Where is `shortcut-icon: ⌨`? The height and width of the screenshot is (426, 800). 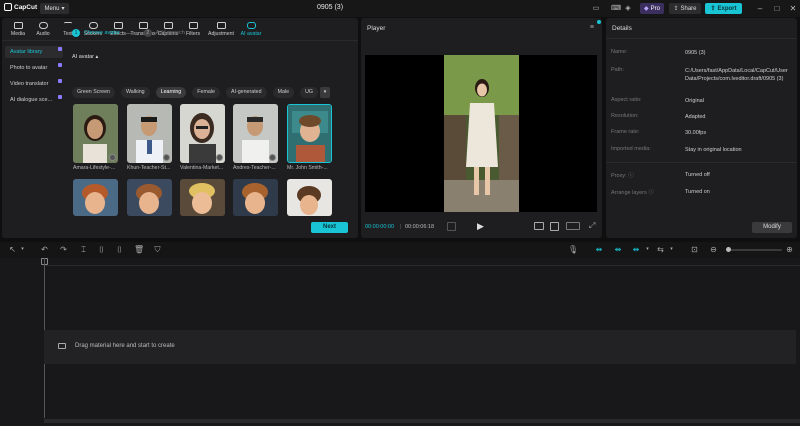 shortcut-icon: ⌨ is located at coordinates (616, 8).